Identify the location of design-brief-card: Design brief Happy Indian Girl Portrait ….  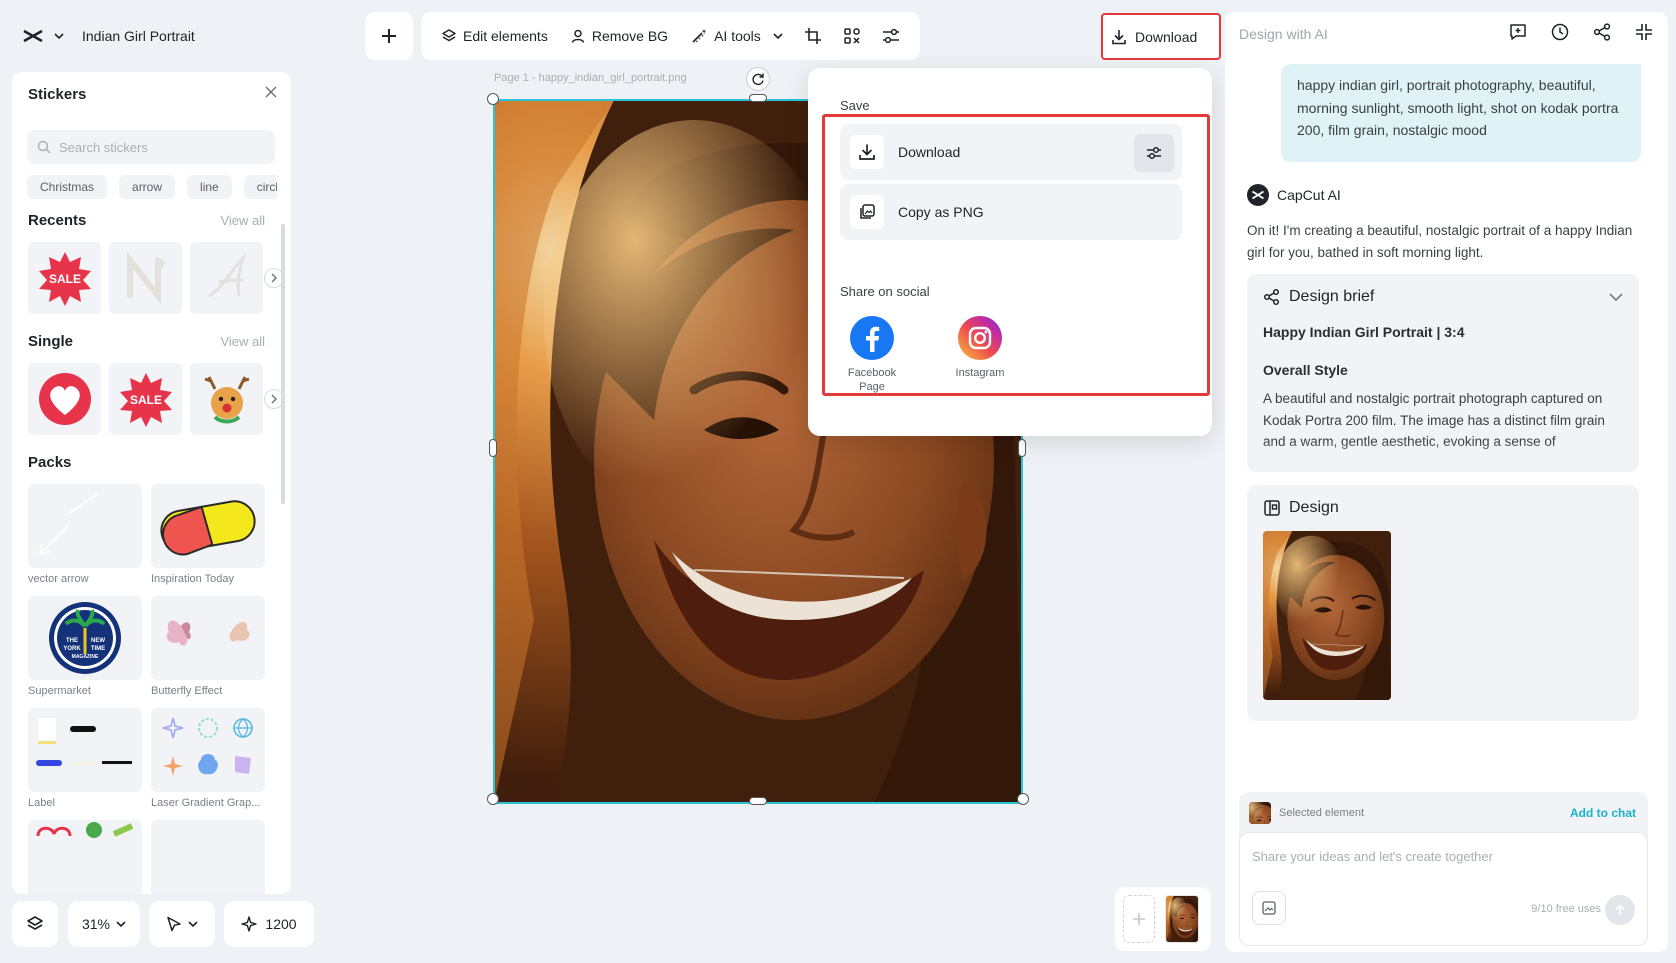
(1443, 373).